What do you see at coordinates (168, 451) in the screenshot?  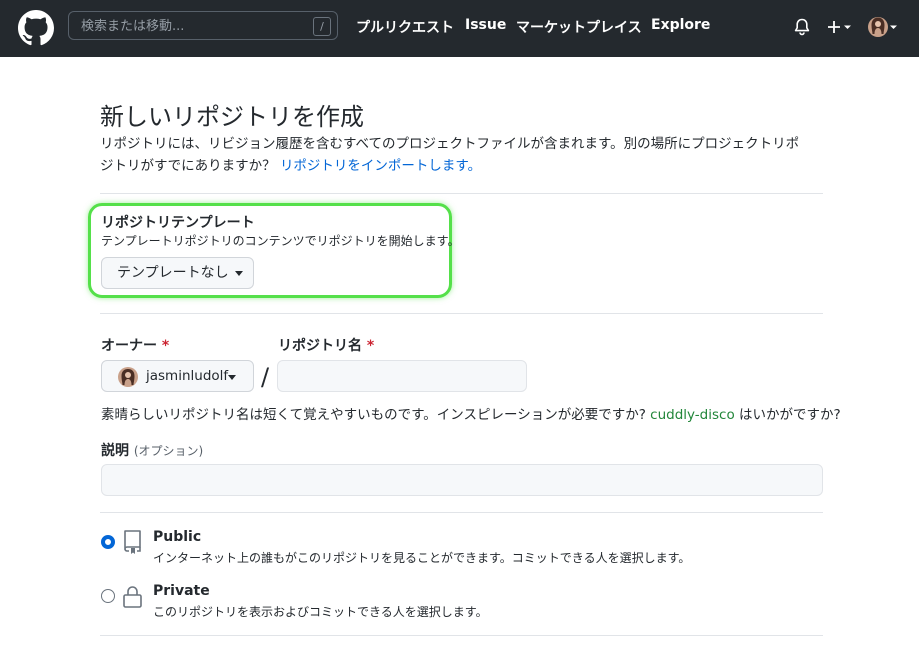 I see `optional-tag: (オプション)` at bounding box center [168, 451].